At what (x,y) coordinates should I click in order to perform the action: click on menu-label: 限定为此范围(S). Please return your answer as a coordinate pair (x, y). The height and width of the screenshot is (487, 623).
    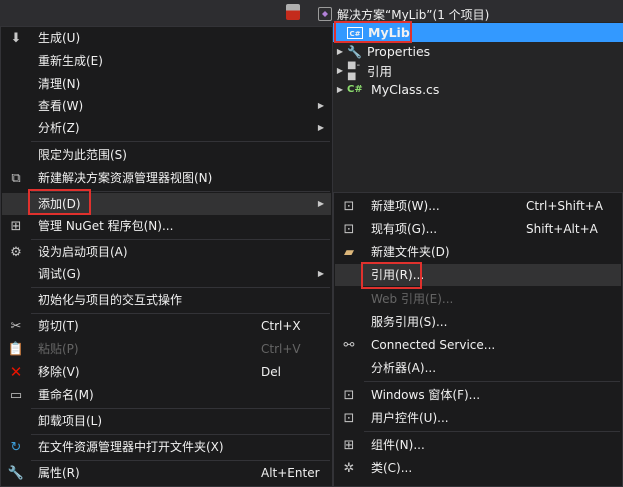
    Looking at the image, I should click on (82, 155).